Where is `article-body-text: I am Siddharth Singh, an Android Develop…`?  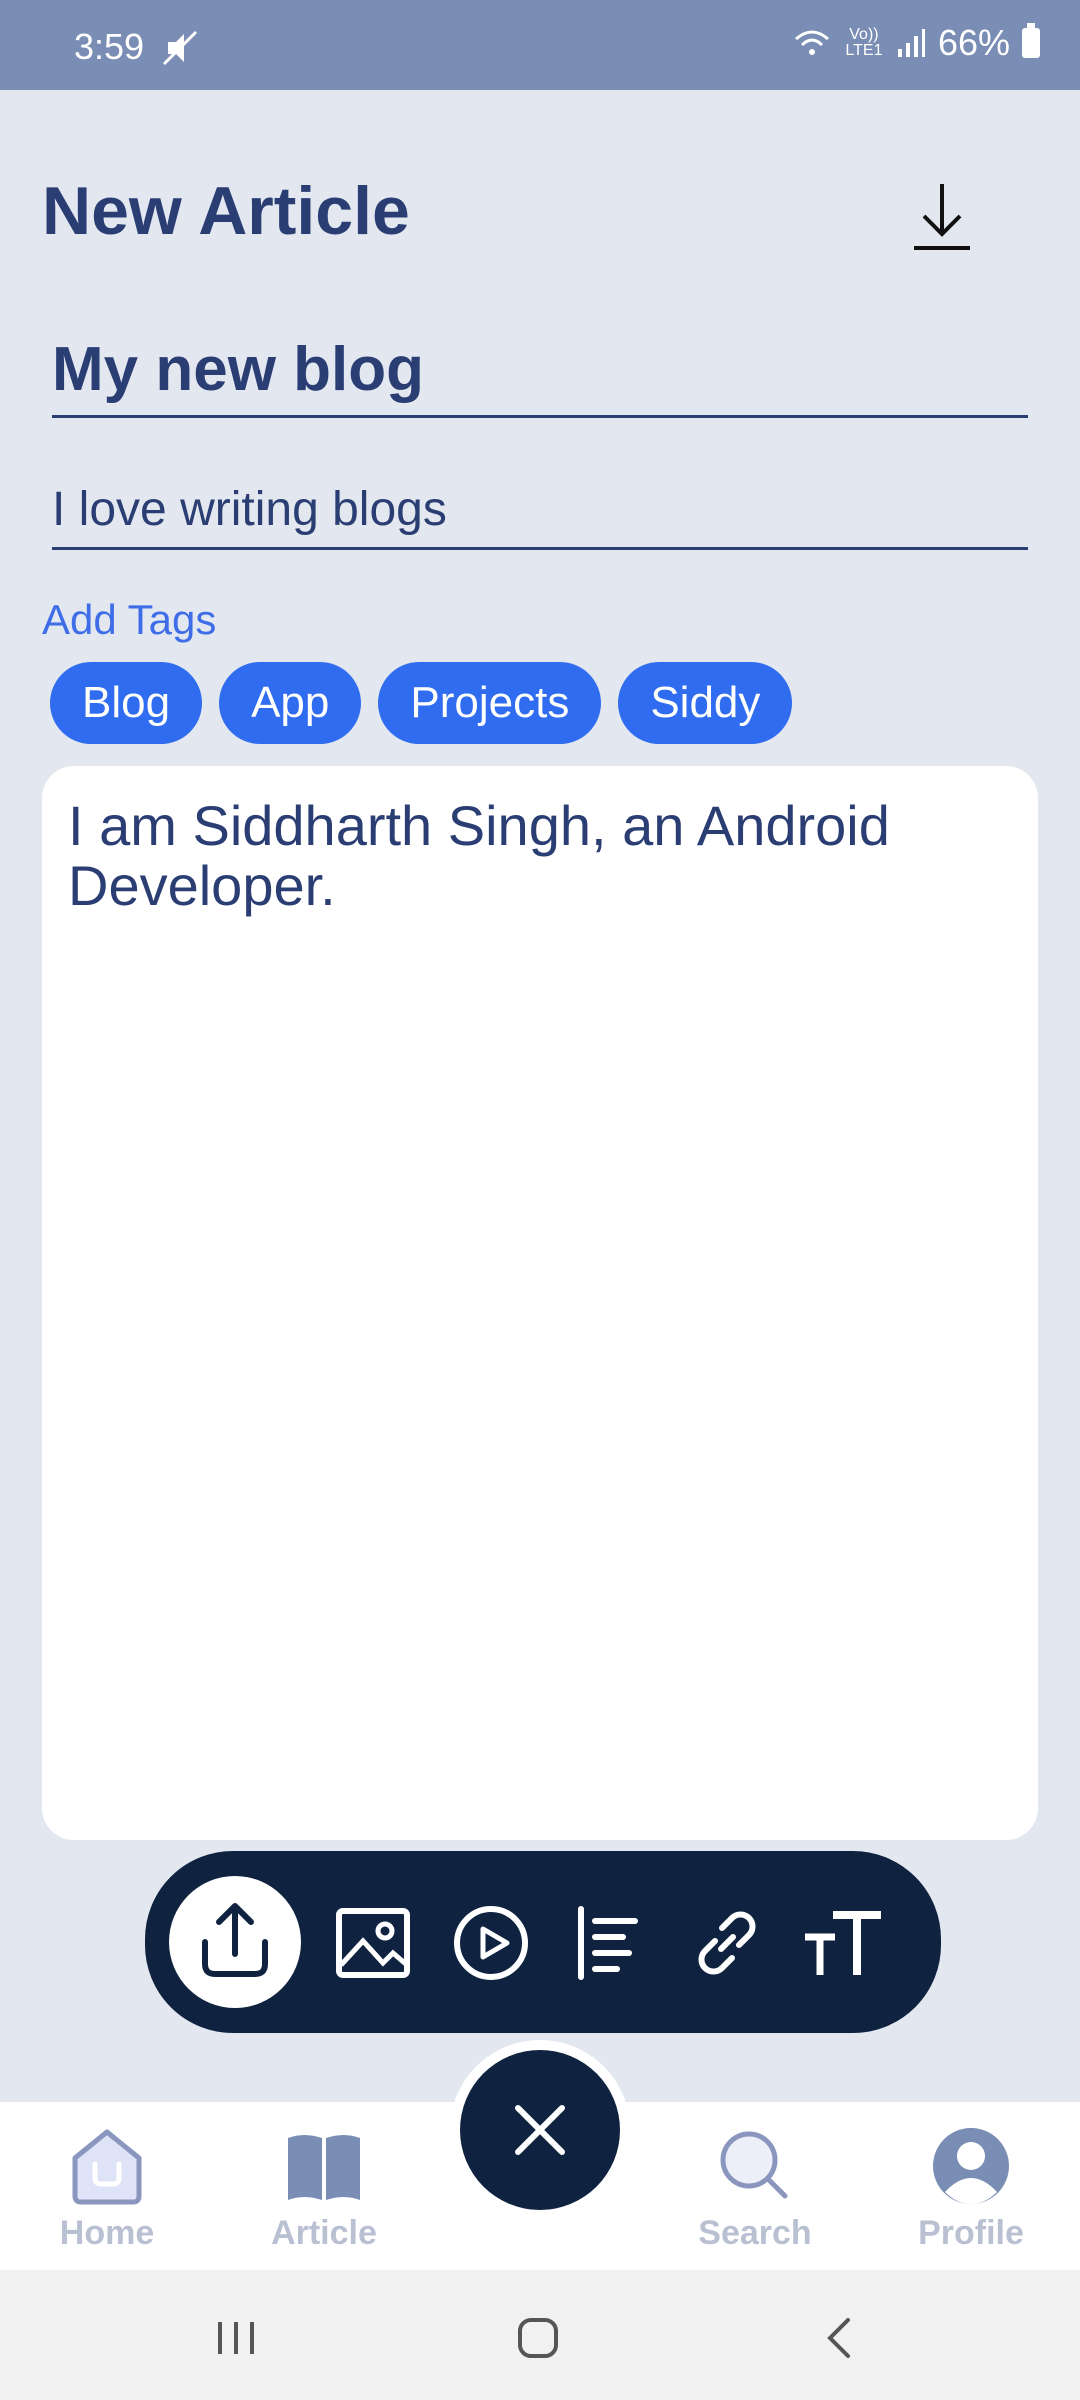 article-body-text: I am Siddharth Singh, an Android Develop… is located at coordinates (479, 855).